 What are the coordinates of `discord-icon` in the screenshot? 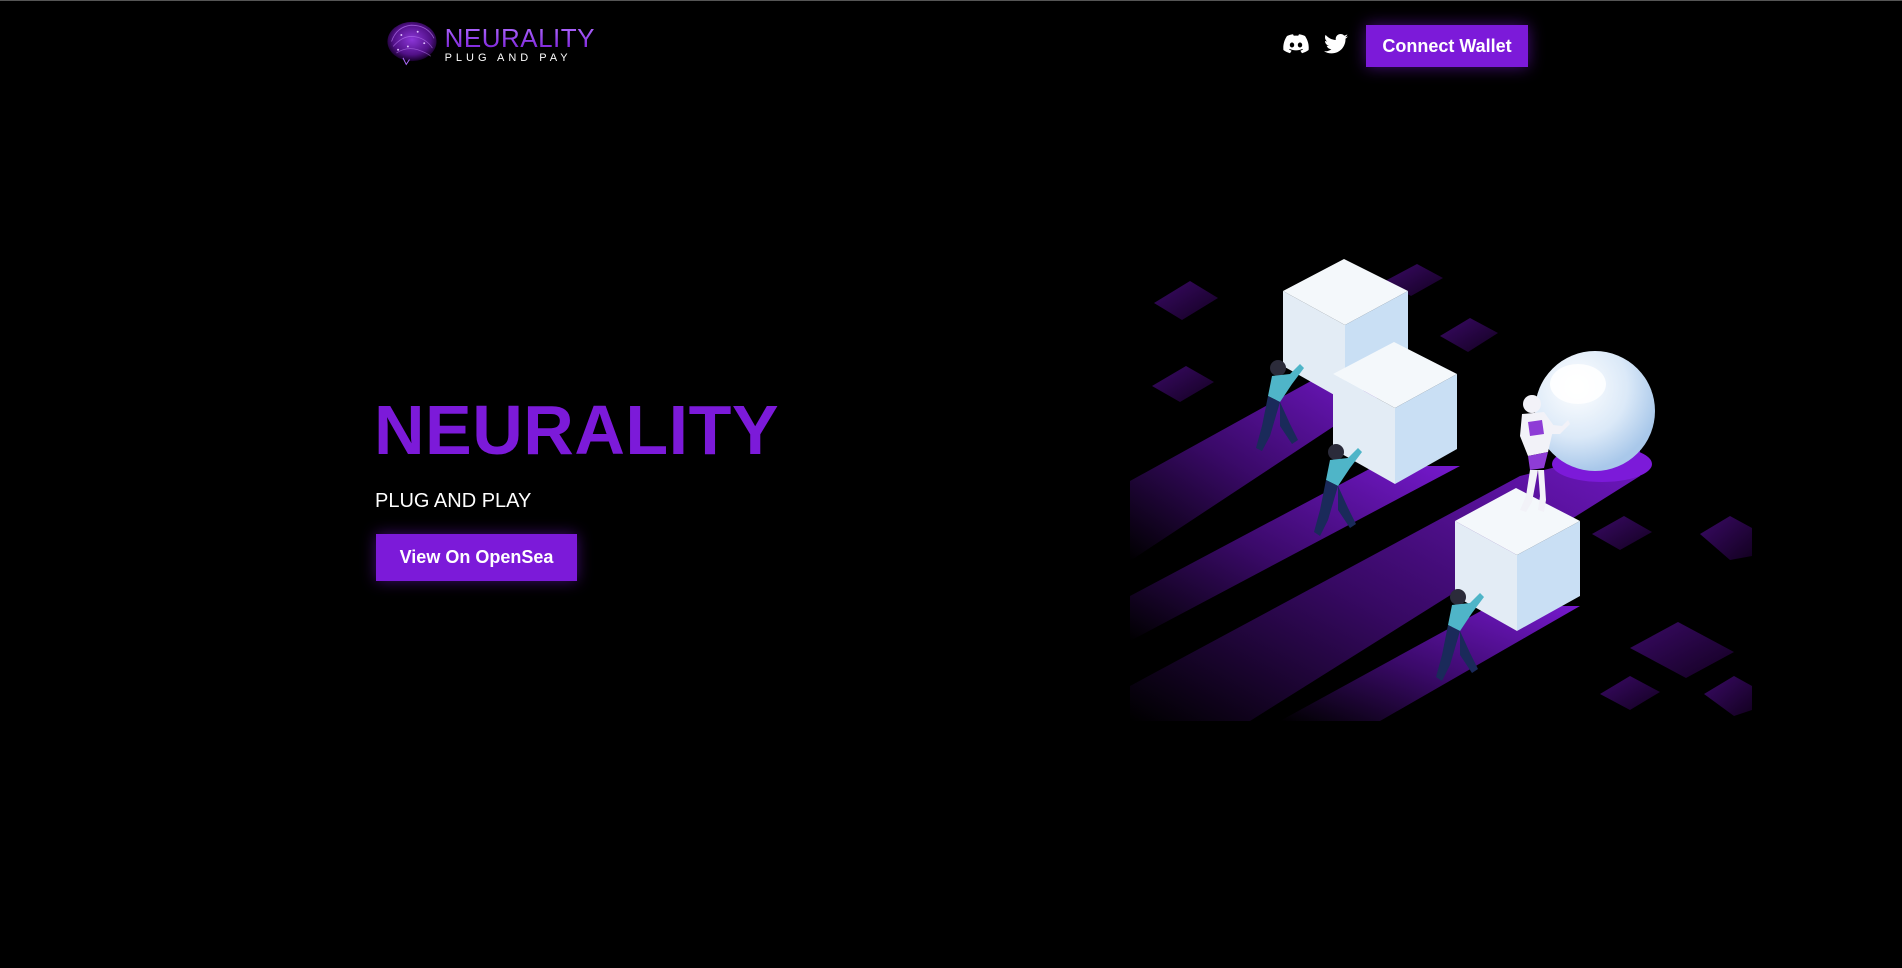 It's located at (1296, 44).